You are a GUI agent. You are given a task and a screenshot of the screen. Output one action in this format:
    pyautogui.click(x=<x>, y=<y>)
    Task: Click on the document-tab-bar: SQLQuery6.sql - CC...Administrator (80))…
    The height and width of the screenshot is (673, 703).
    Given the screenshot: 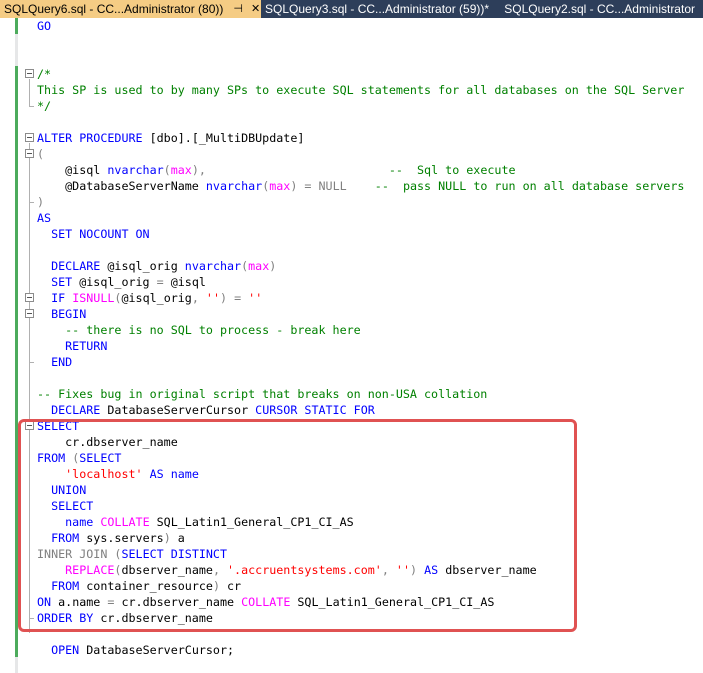 What is the action you would take?
    pyautogui.click(x=351, y=9)
    